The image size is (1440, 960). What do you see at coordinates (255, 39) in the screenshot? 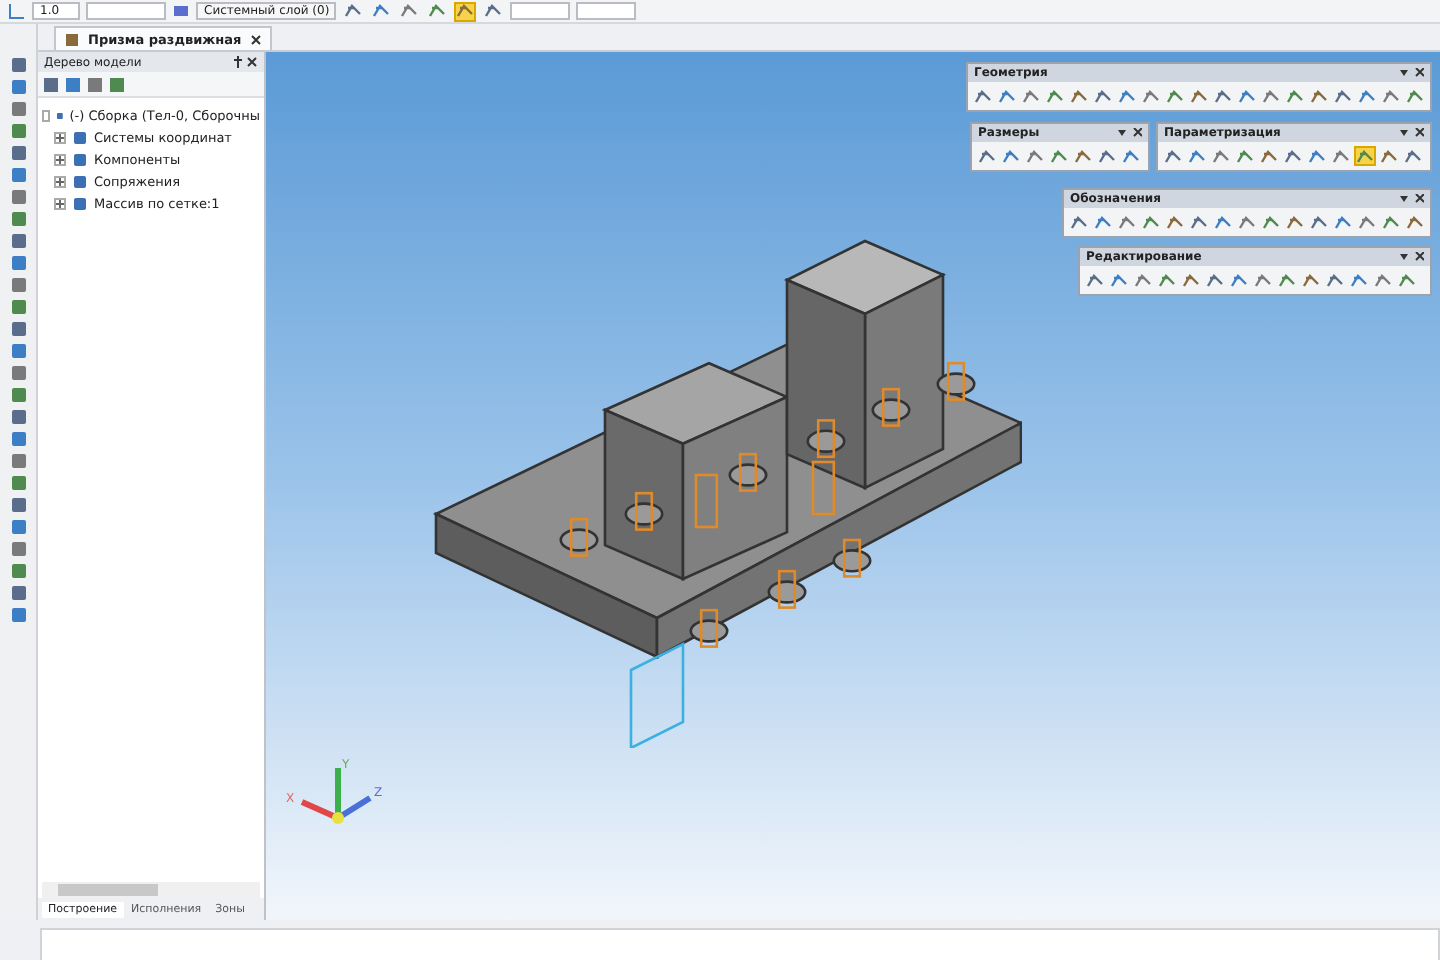
I see `close-icon` at bounding box center [255, 39].